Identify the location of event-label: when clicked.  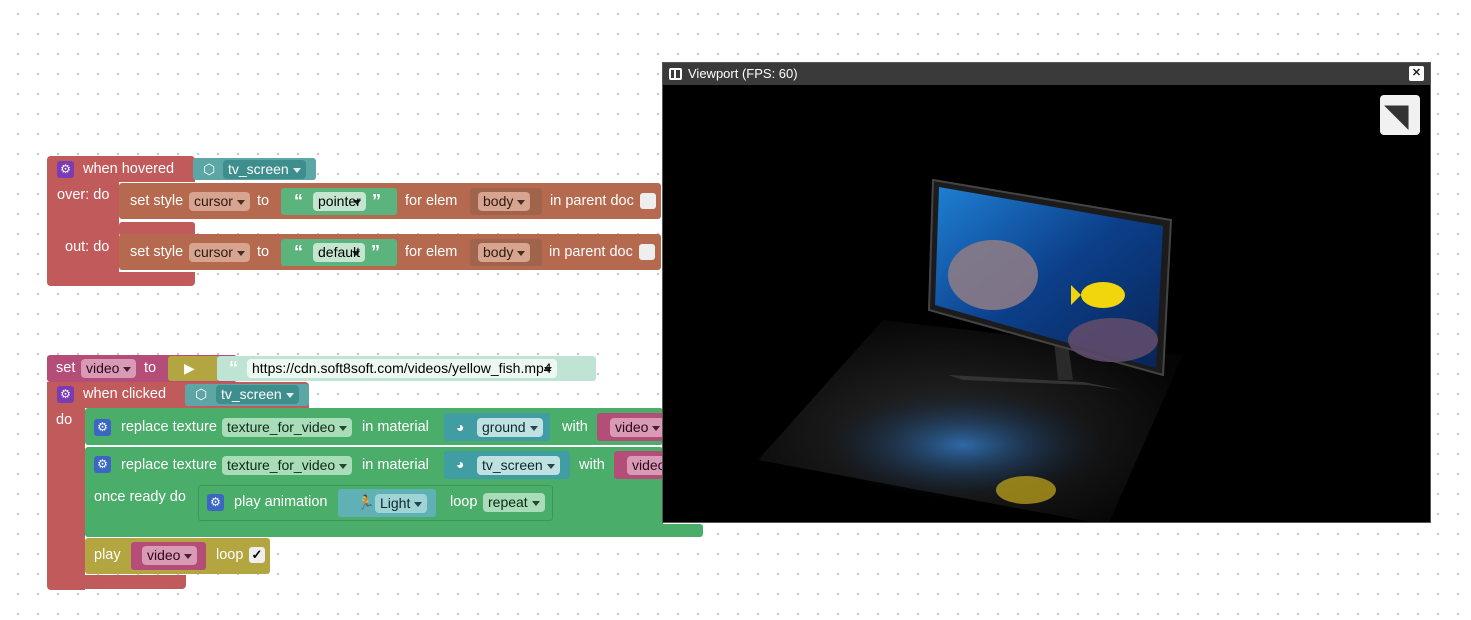
(125, 394).